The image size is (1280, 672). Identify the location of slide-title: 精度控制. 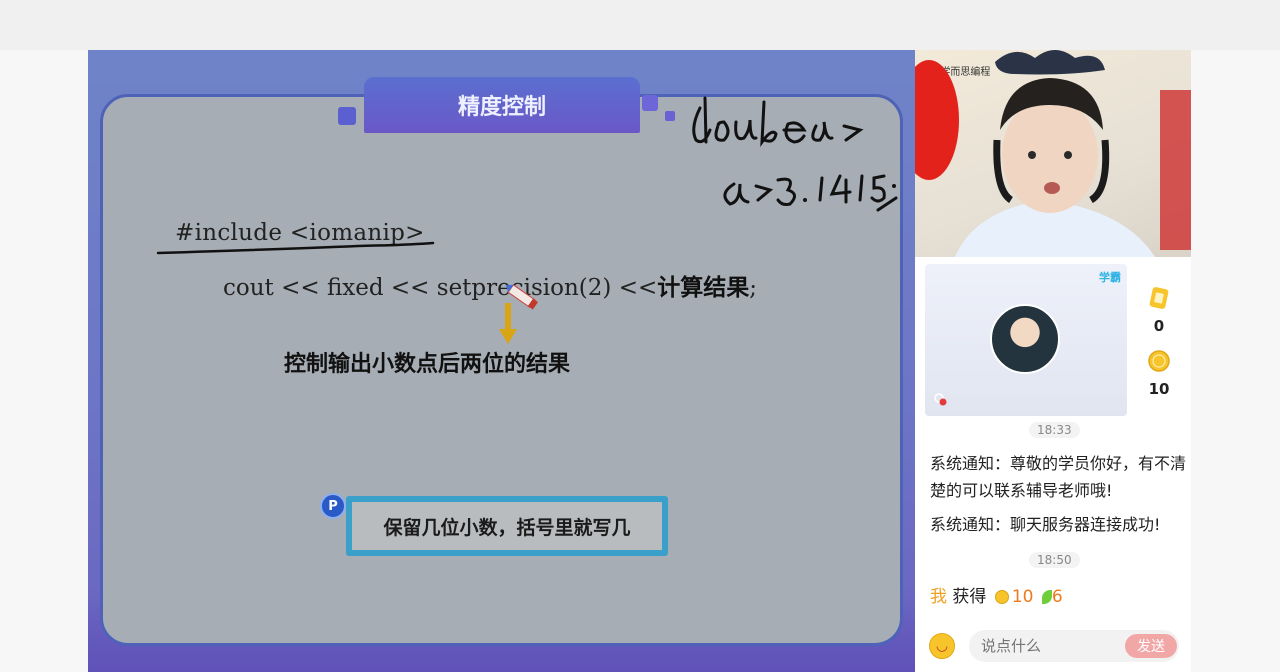
(498, 105).